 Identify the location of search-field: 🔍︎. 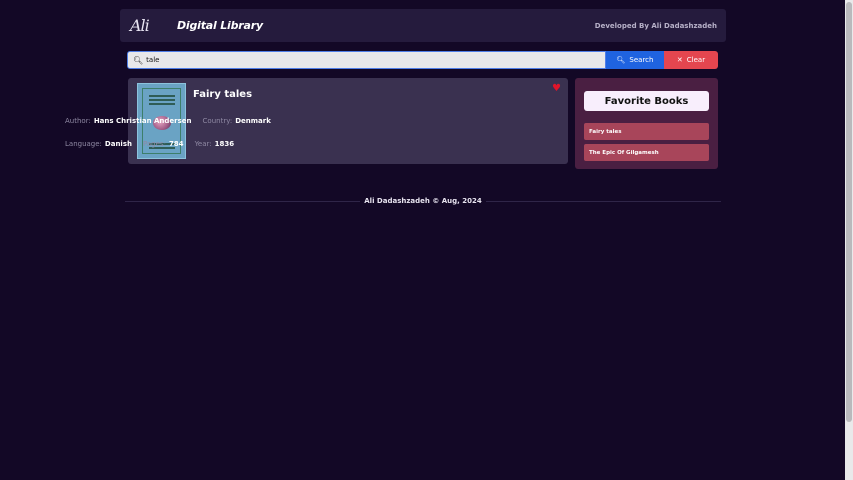
(366, 60).